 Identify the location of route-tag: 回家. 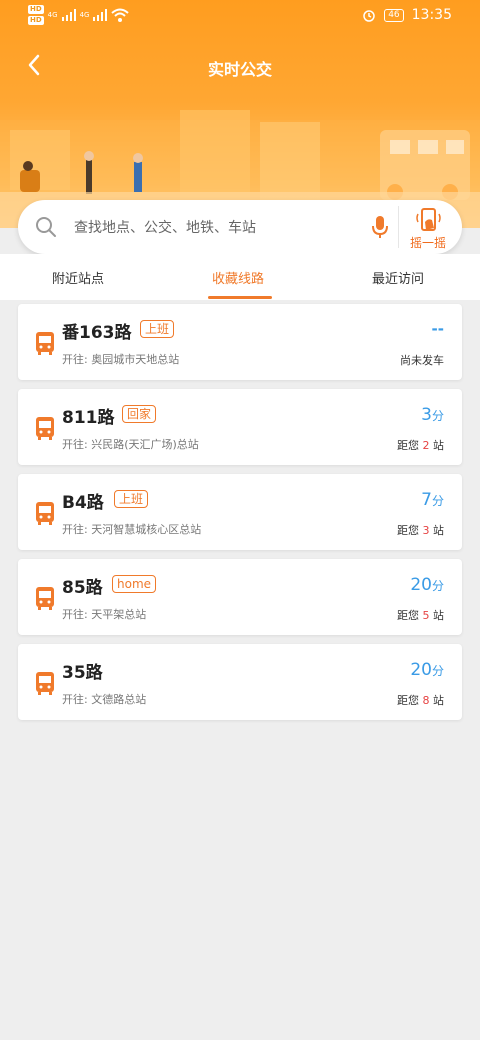
(139, 414).